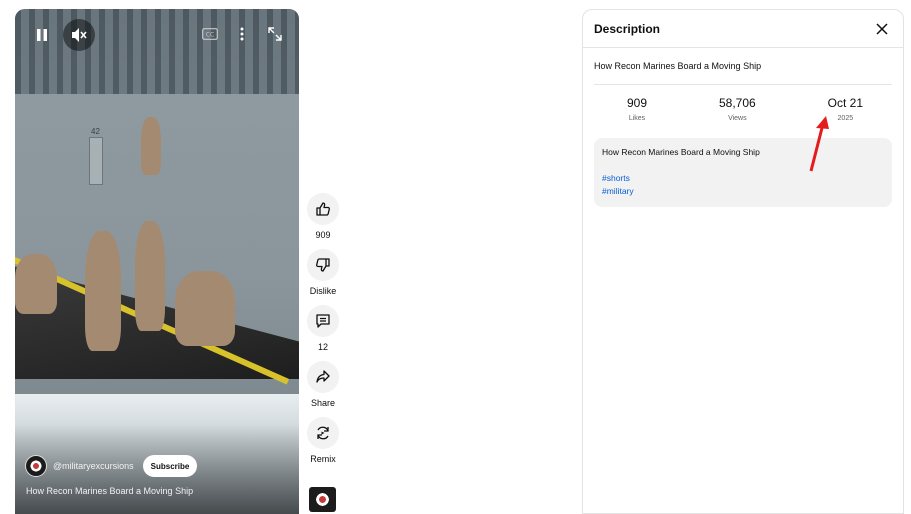 The width and height of the screenshot is (911, 514). What do you see at coordinates (743, 29) in the screenshot?
I see `panel-header: Description` at bounding box center [743, 29].